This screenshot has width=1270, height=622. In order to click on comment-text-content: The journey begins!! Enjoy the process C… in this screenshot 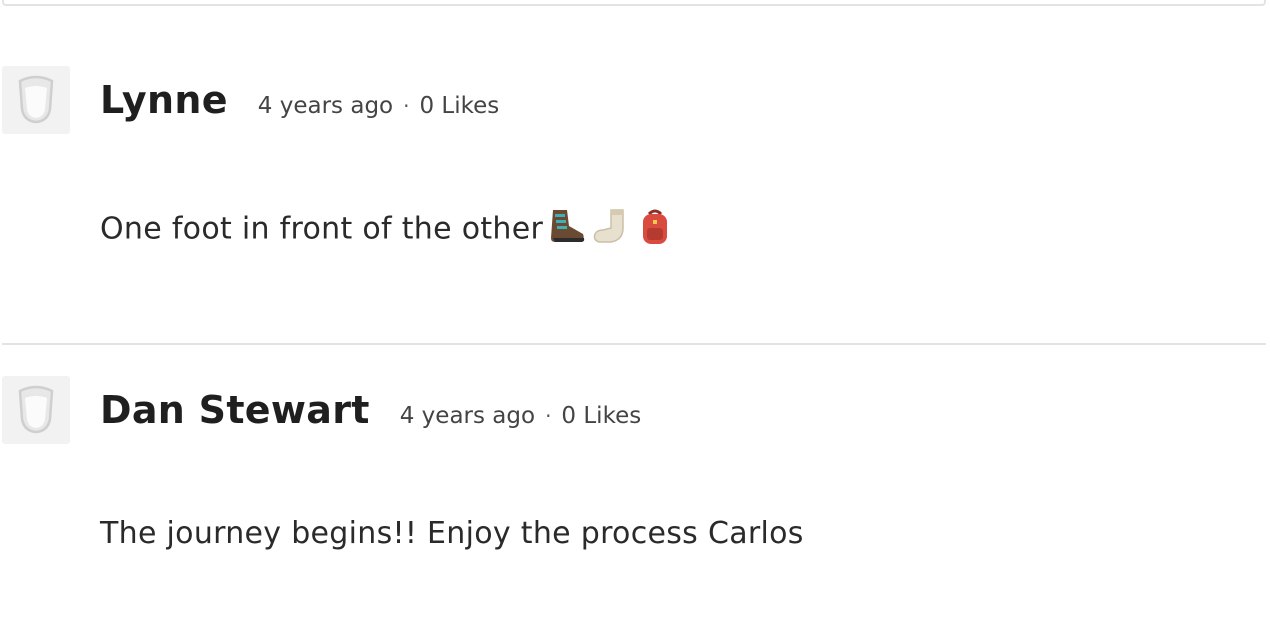, I will do `click(452, 533)`.